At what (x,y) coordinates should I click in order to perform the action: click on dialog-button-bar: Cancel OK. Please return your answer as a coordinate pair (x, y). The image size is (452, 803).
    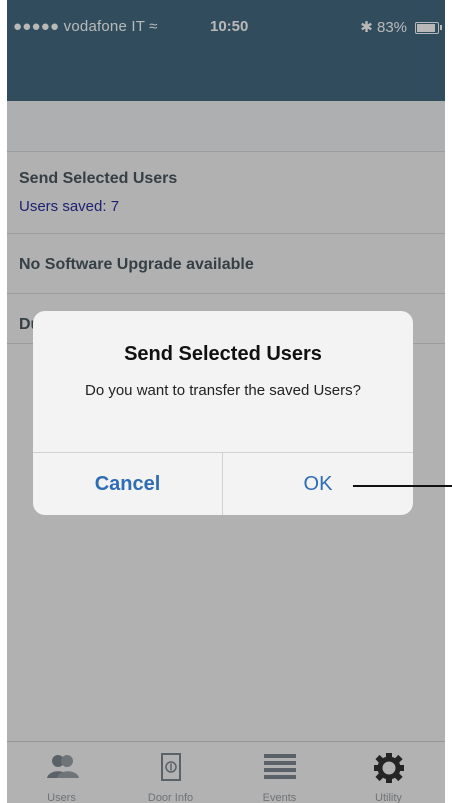
    Looking at the image, I should click on (223, 483).